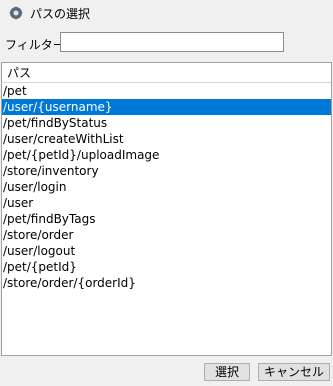 The image size is (333, 386). Describe the element at coordinates (166, 219) in the screenshot. I see `list-item: /pet/findByTags` at that location.